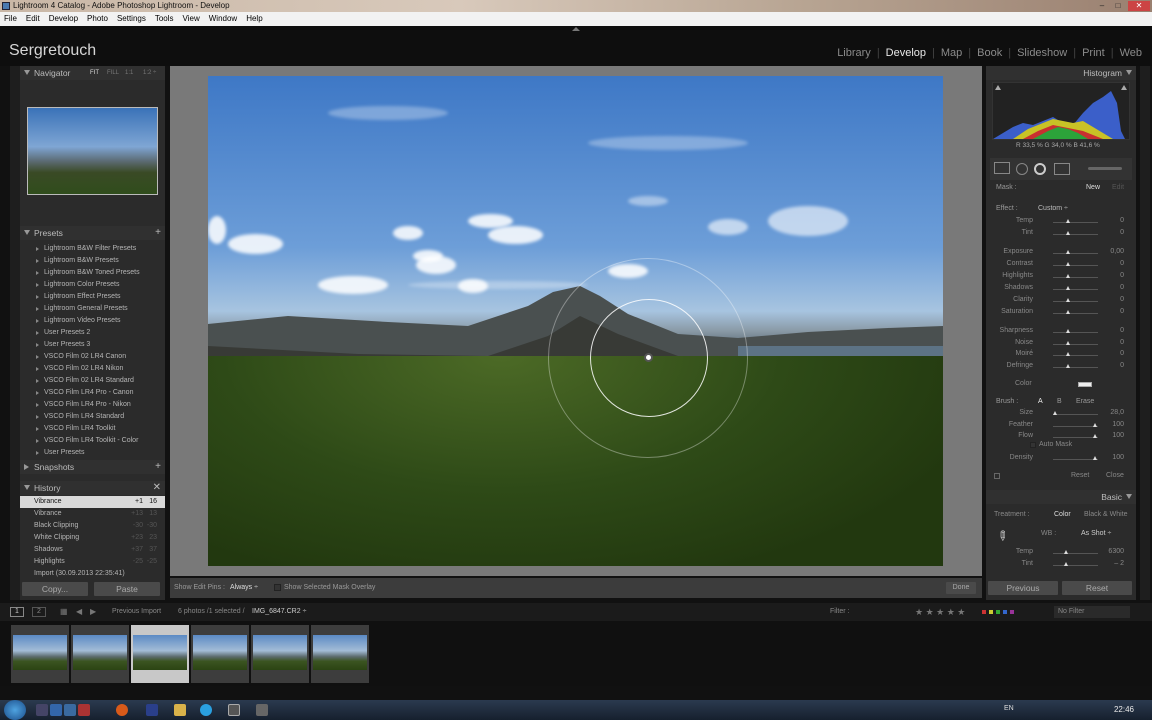 The height and width of the screenshot is (720, 1152). I want to click on blue-label-icon, so click(1005, 612).